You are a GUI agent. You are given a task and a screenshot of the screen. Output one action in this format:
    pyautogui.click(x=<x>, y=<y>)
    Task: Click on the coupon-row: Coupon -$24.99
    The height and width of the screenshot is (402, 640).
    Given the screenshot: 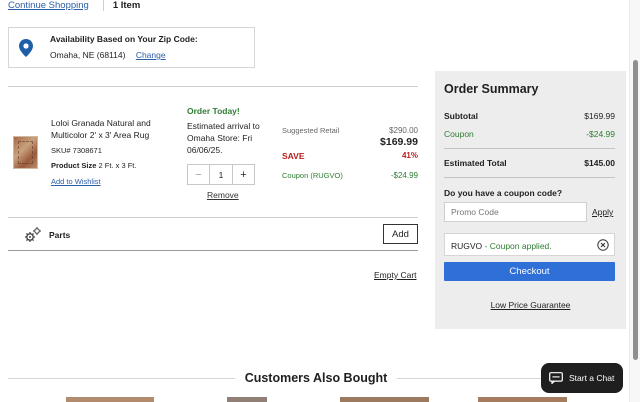 What is the action you would take?
    pyautogui.click(x=529, y=134)
    